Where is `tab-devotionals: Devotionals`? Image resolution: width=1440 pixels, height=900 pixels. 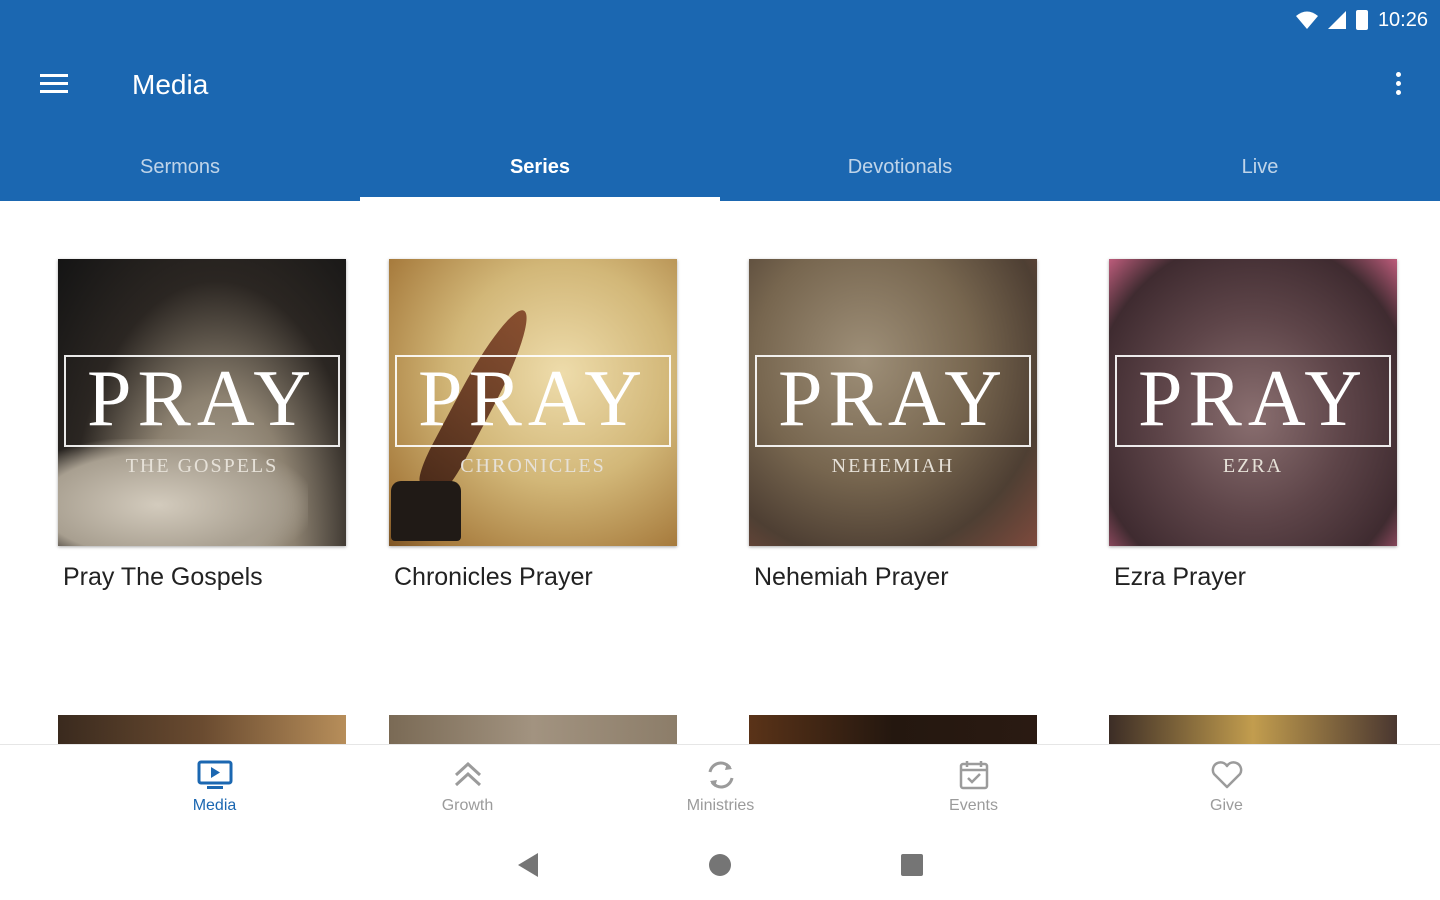 tab-devotionals: Devotionals is located at coordinates (900, 167).